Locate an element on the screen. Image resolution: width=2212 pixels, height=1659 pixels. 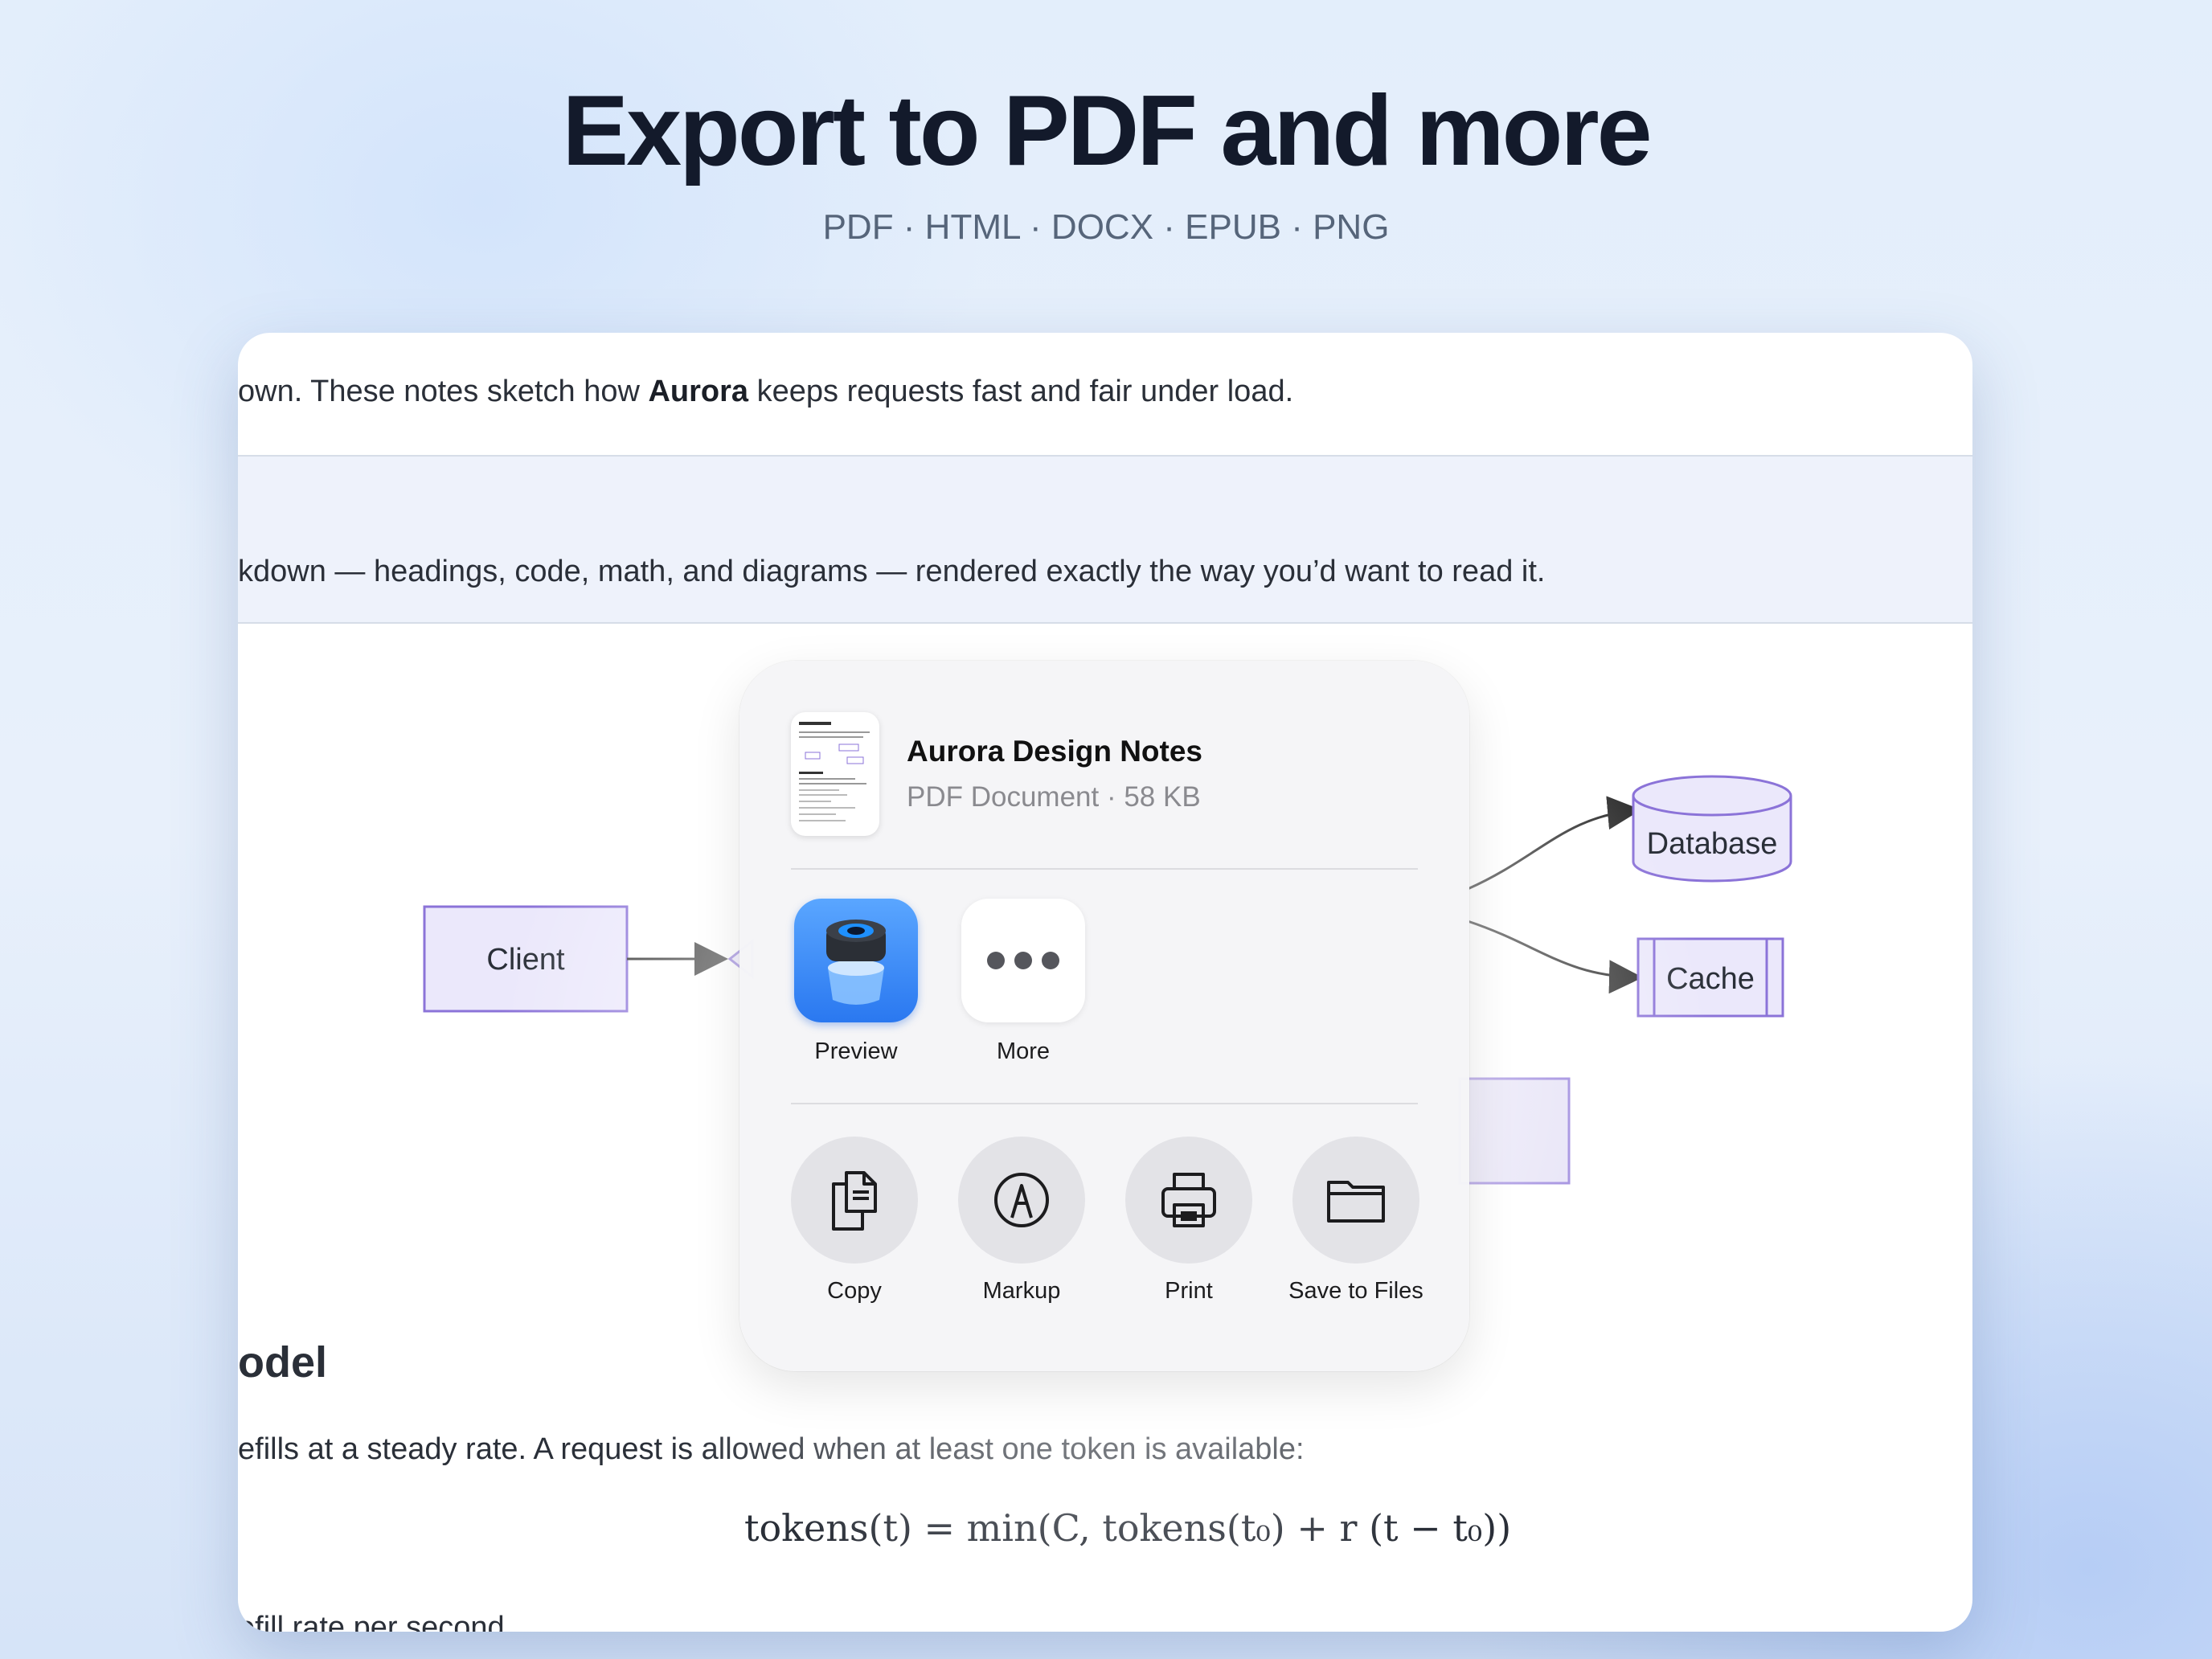
preview-app-icon is located at coordinates (856, 962).